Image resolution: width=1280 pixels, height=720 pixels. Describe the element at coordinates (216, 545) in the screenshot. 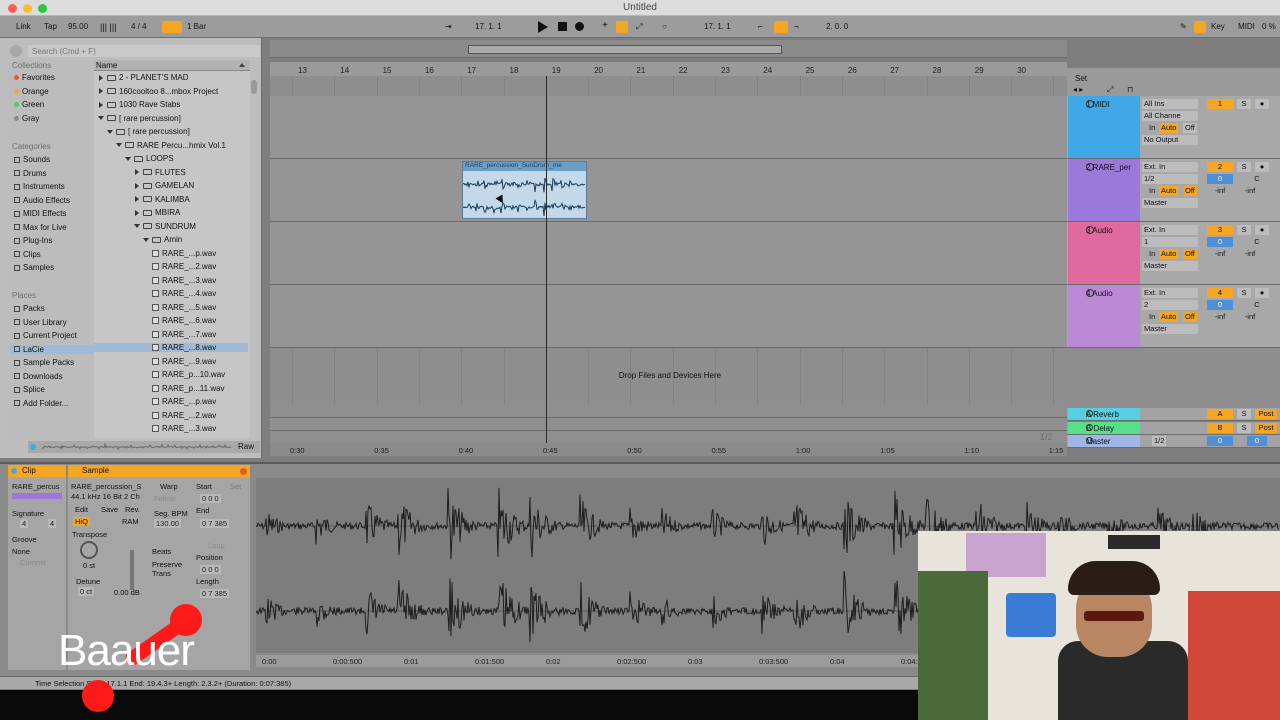

I see `loop-button: Loop` at that location.